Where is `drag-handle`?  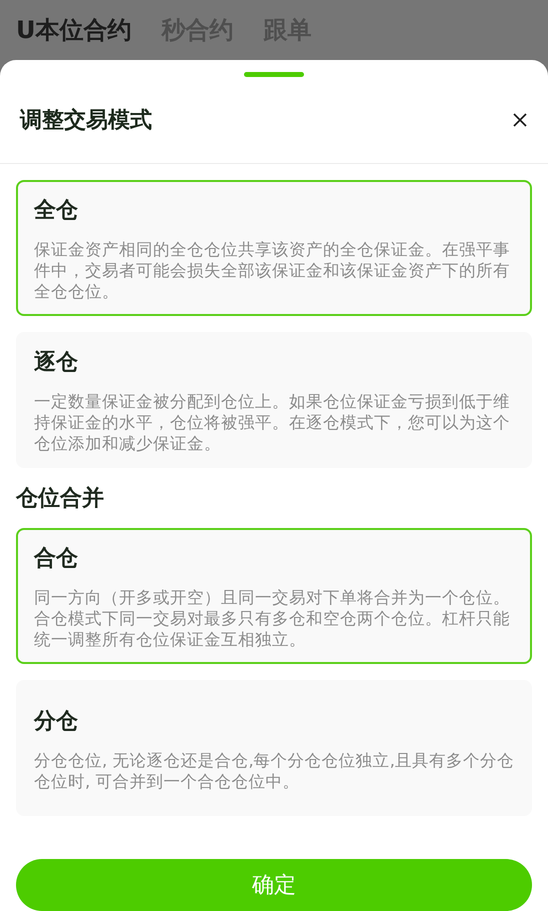
drag-handle is located at coordinates (274, 74).